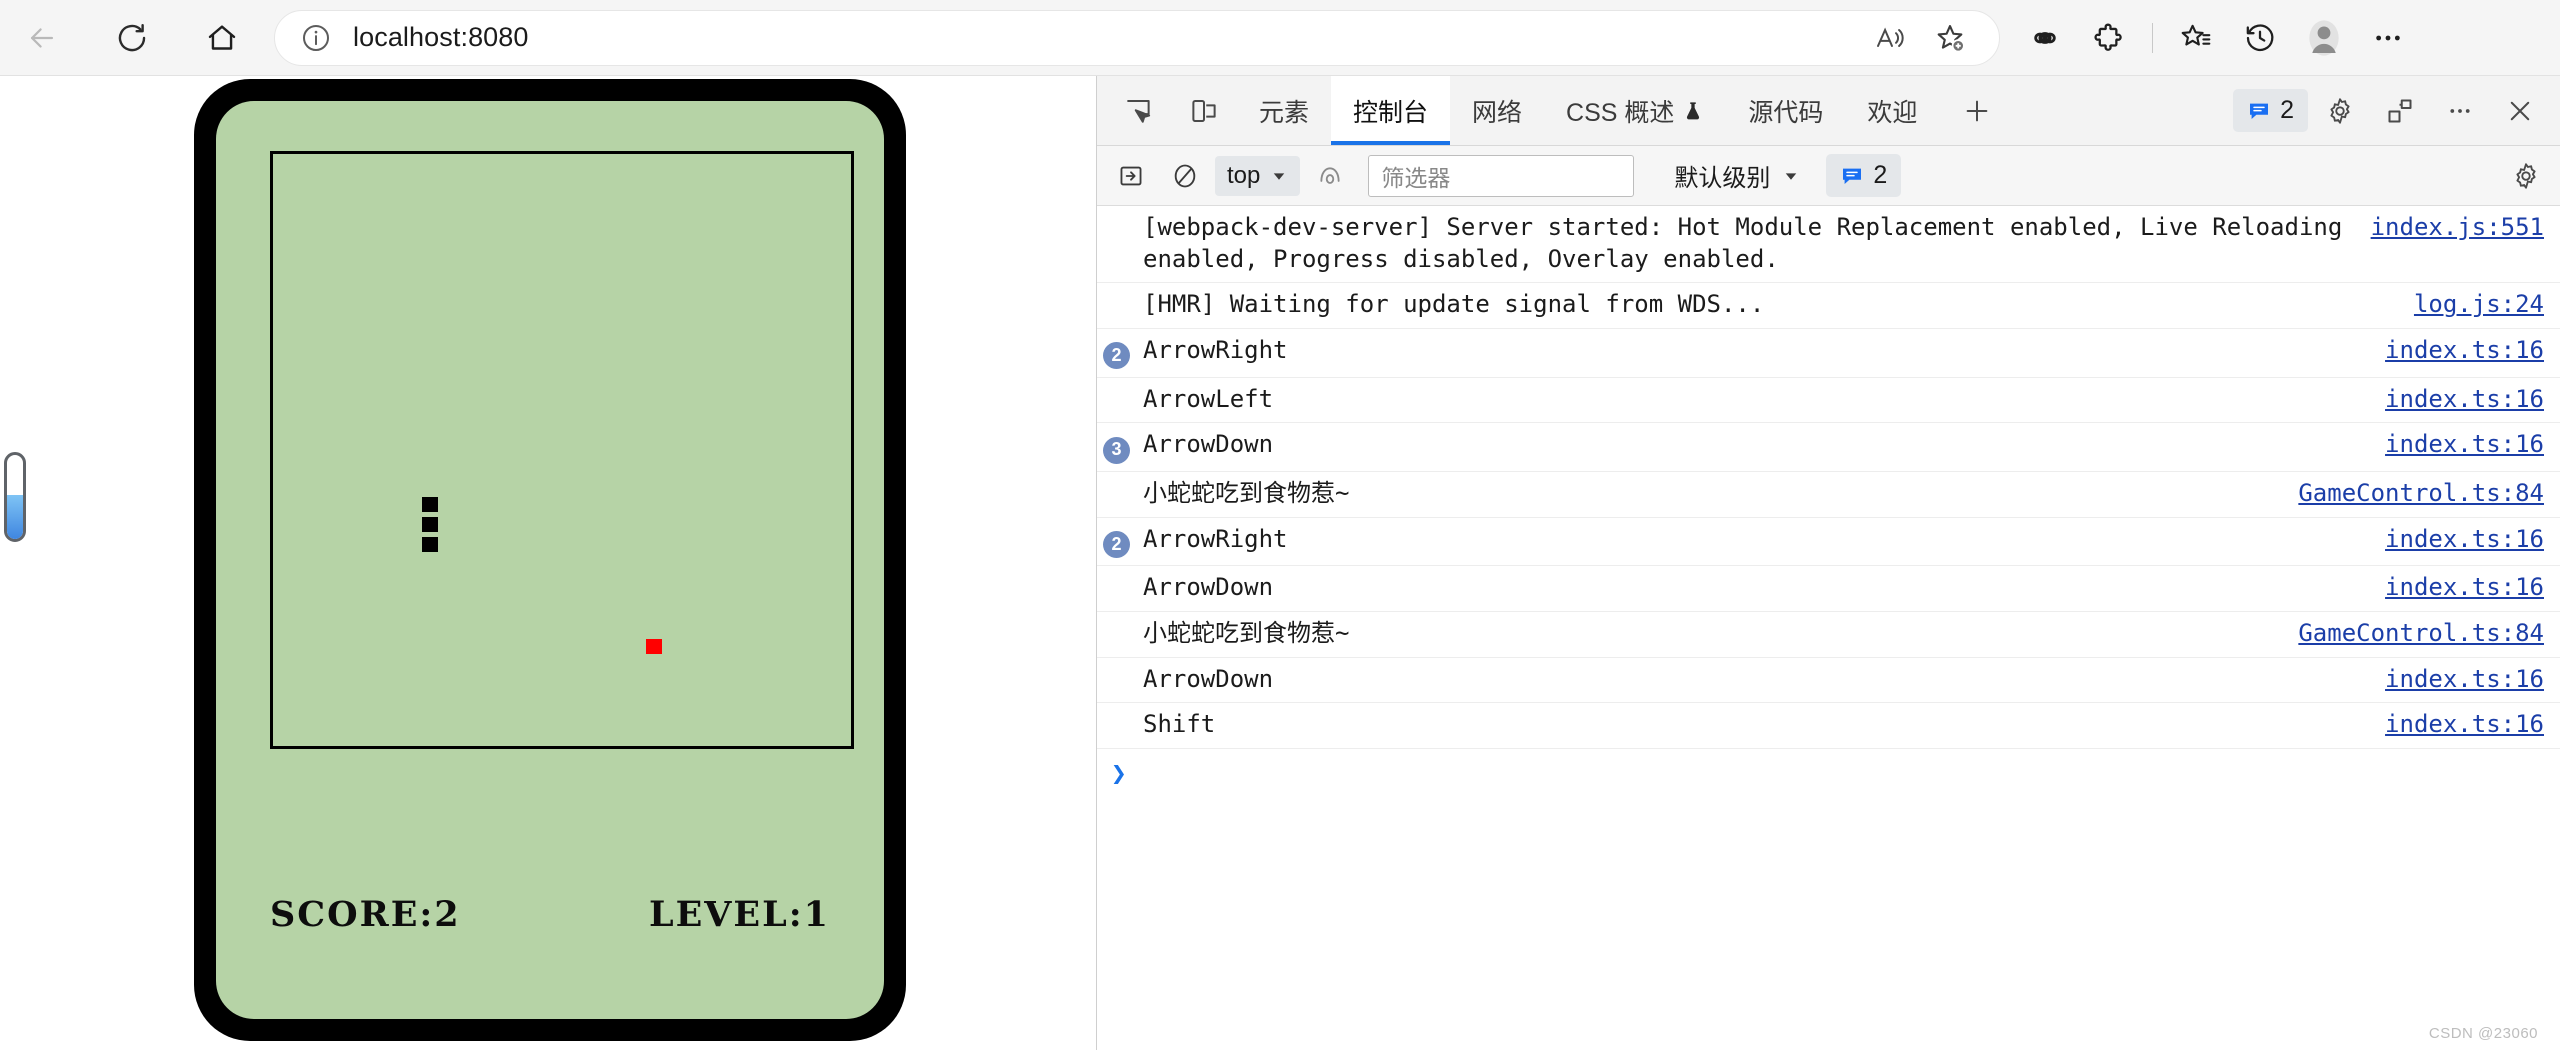  Describe the element at coordinates (222, 38) in the screenshot. I see `home-button` at that location.